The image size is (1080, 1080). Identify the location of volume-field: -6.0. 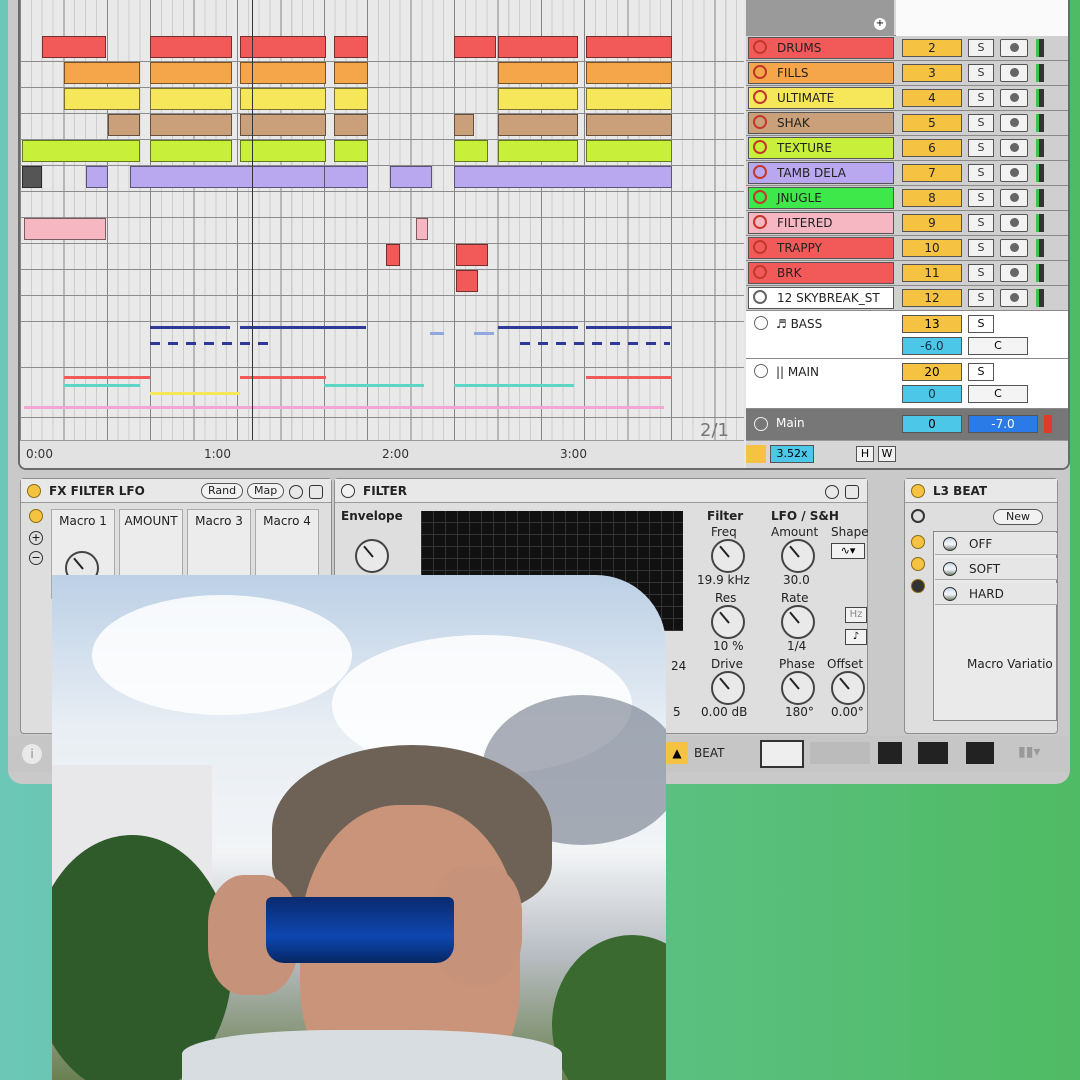
(932, 346).